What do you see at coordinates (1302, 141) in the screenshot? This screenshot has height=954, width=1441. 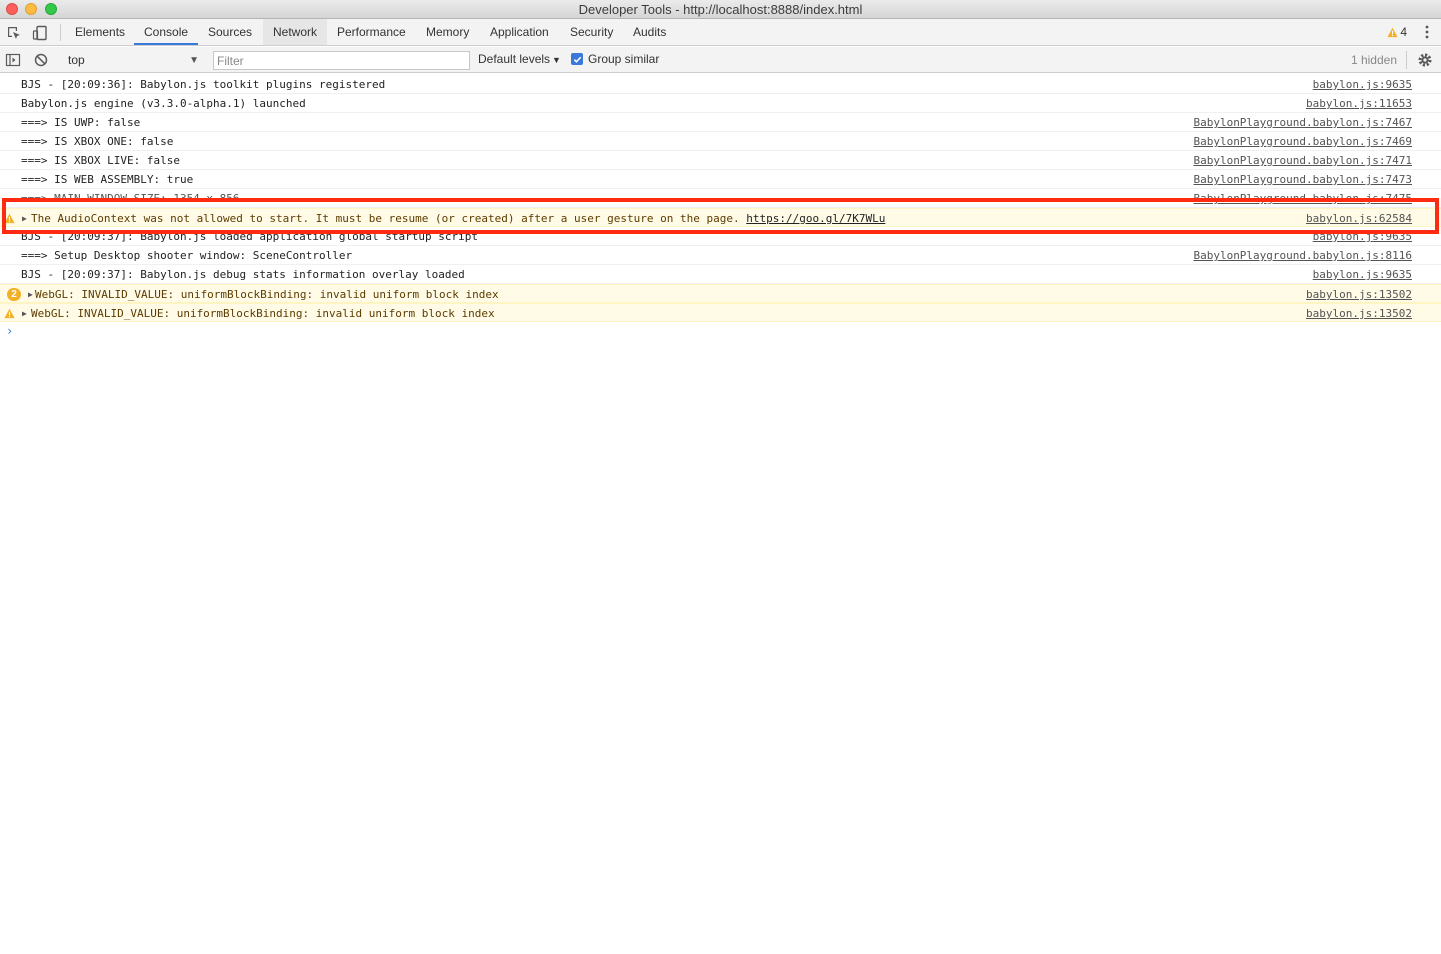 I see `message-source-link: BabylonPlayground.babylon.js:7469` at bounding box center [1302, 141].